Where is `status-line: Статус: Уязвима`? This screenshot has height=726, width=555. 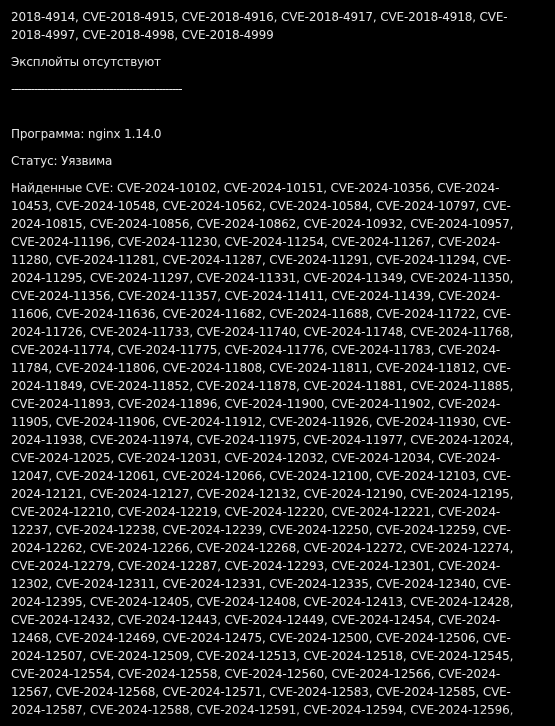 status-line: Статус: Уязвима is located at coordinates (62, 161).